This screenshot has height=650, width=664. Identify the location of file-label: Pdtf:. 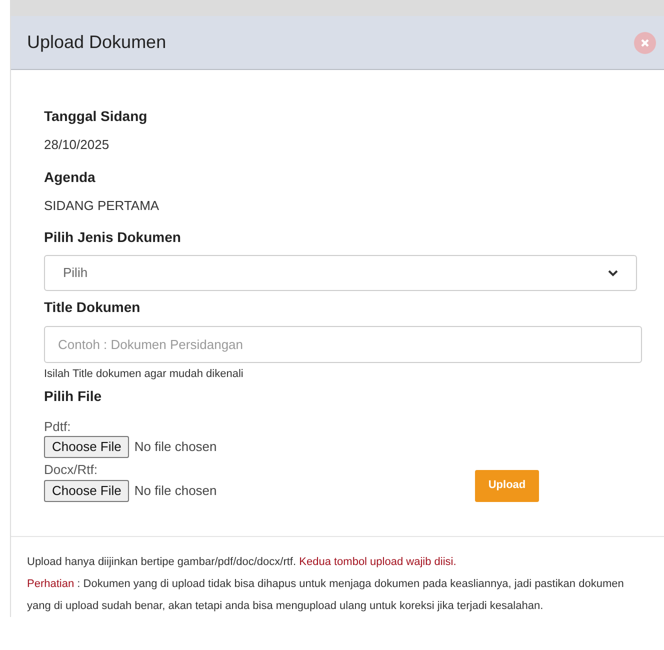
(58, 427).